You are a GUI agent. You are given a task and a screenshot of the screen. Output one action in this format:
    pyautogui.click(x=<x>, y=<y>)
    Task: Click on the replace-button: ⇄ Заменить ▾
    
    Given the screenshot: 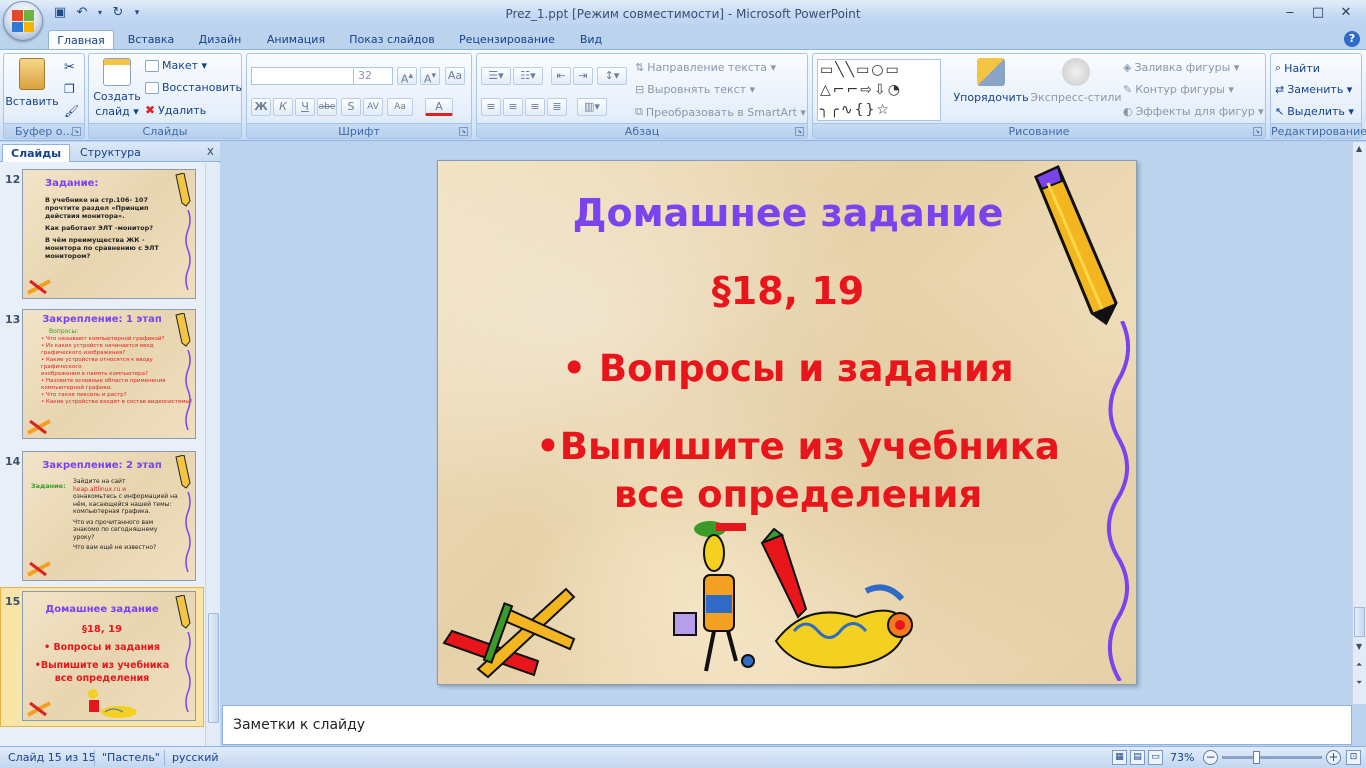 What is the action you would take?
    pyautogui.click(x=1313, y=89)
    